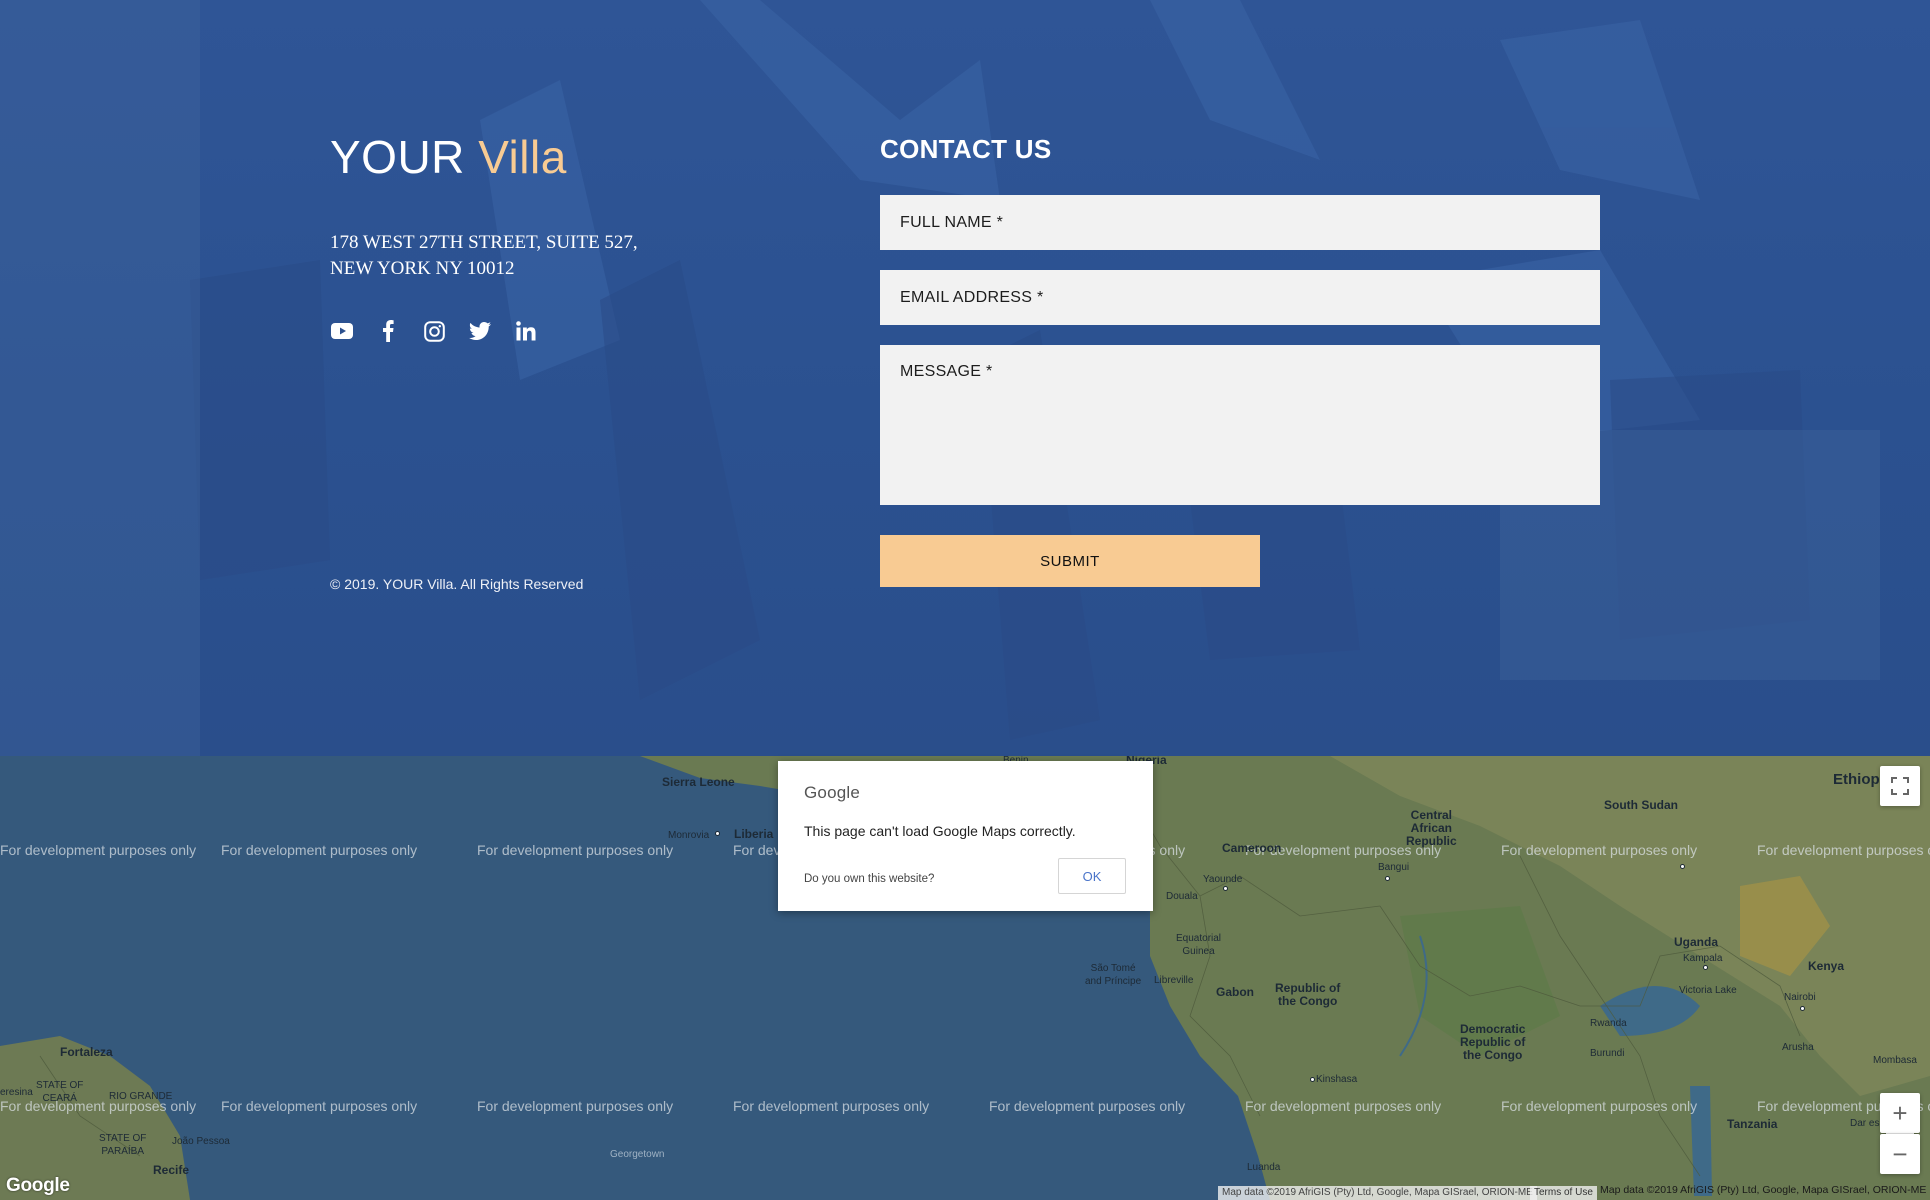  What do you see at coordinates (480, 331) in the screenshot?
I see `twitter-icon` at bounding box center [480, 331].